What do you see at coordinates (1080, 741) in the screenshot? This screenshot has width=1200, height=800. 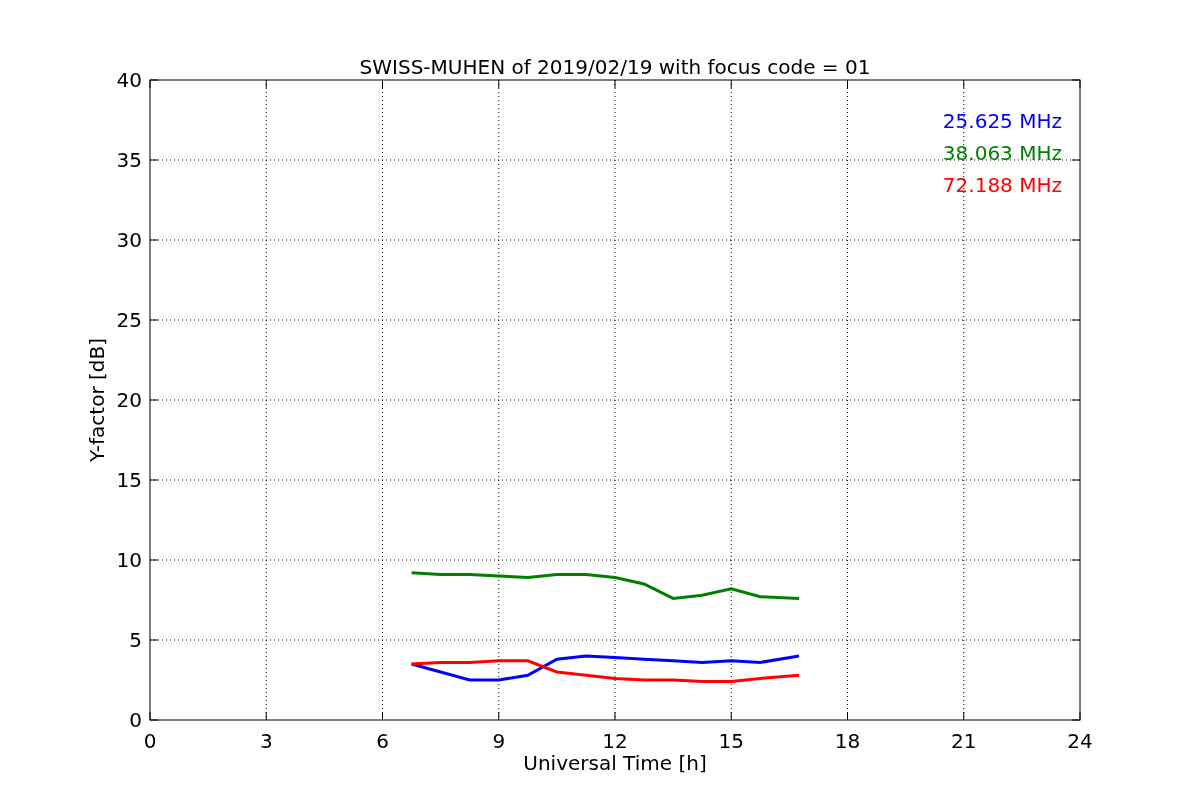 I see `x-tick-label: 24` at bounding box center [1080, 741].